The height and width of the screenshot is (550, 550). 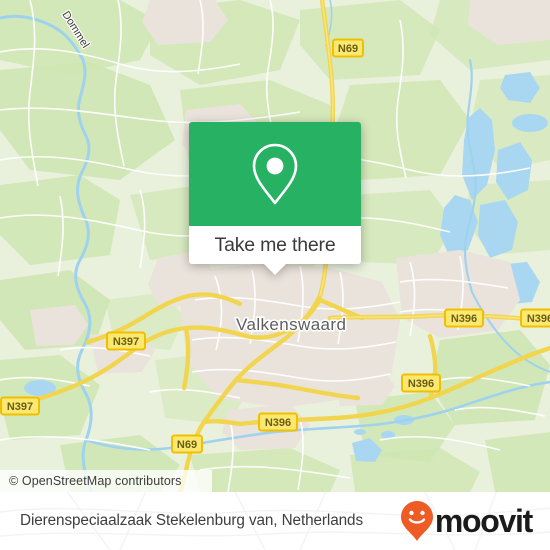 I want to click on road-shield-n69-7: N69, so click(x=187, y=444).